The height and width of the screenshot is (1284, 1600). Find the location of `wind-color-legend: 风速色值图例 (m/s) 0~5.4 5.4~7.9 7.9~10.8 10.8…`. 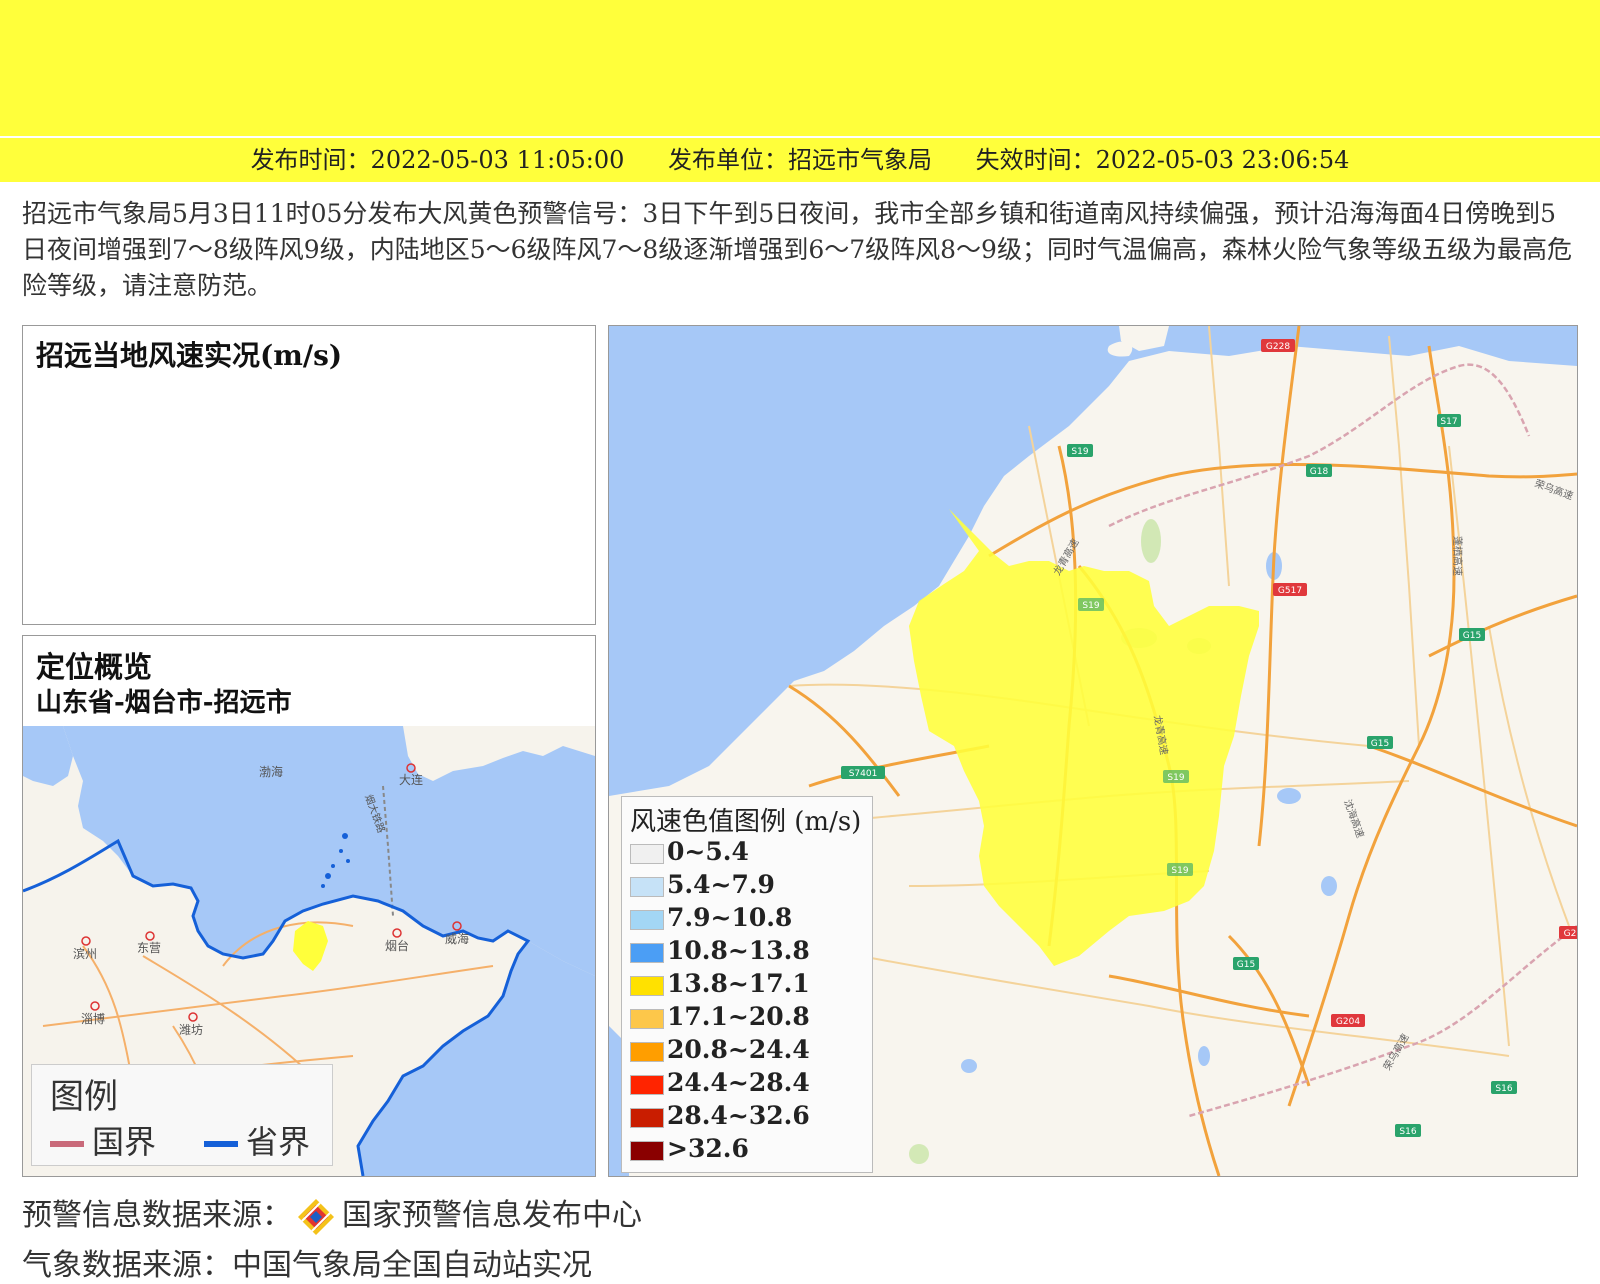

wind-color-legend: 风速色值图例 (m/s) 0~5.4 5.4~7.9 7.9~10.8 10.8… is located at coordinates (747, 984).